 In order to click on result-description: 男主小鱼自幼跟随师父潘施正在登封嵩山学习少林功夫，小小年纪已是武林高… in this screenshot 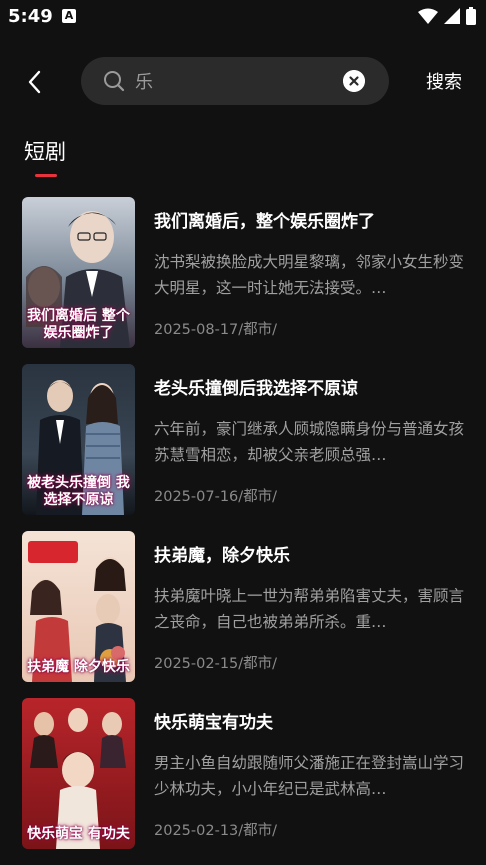, I will do `click(309, 776)`.